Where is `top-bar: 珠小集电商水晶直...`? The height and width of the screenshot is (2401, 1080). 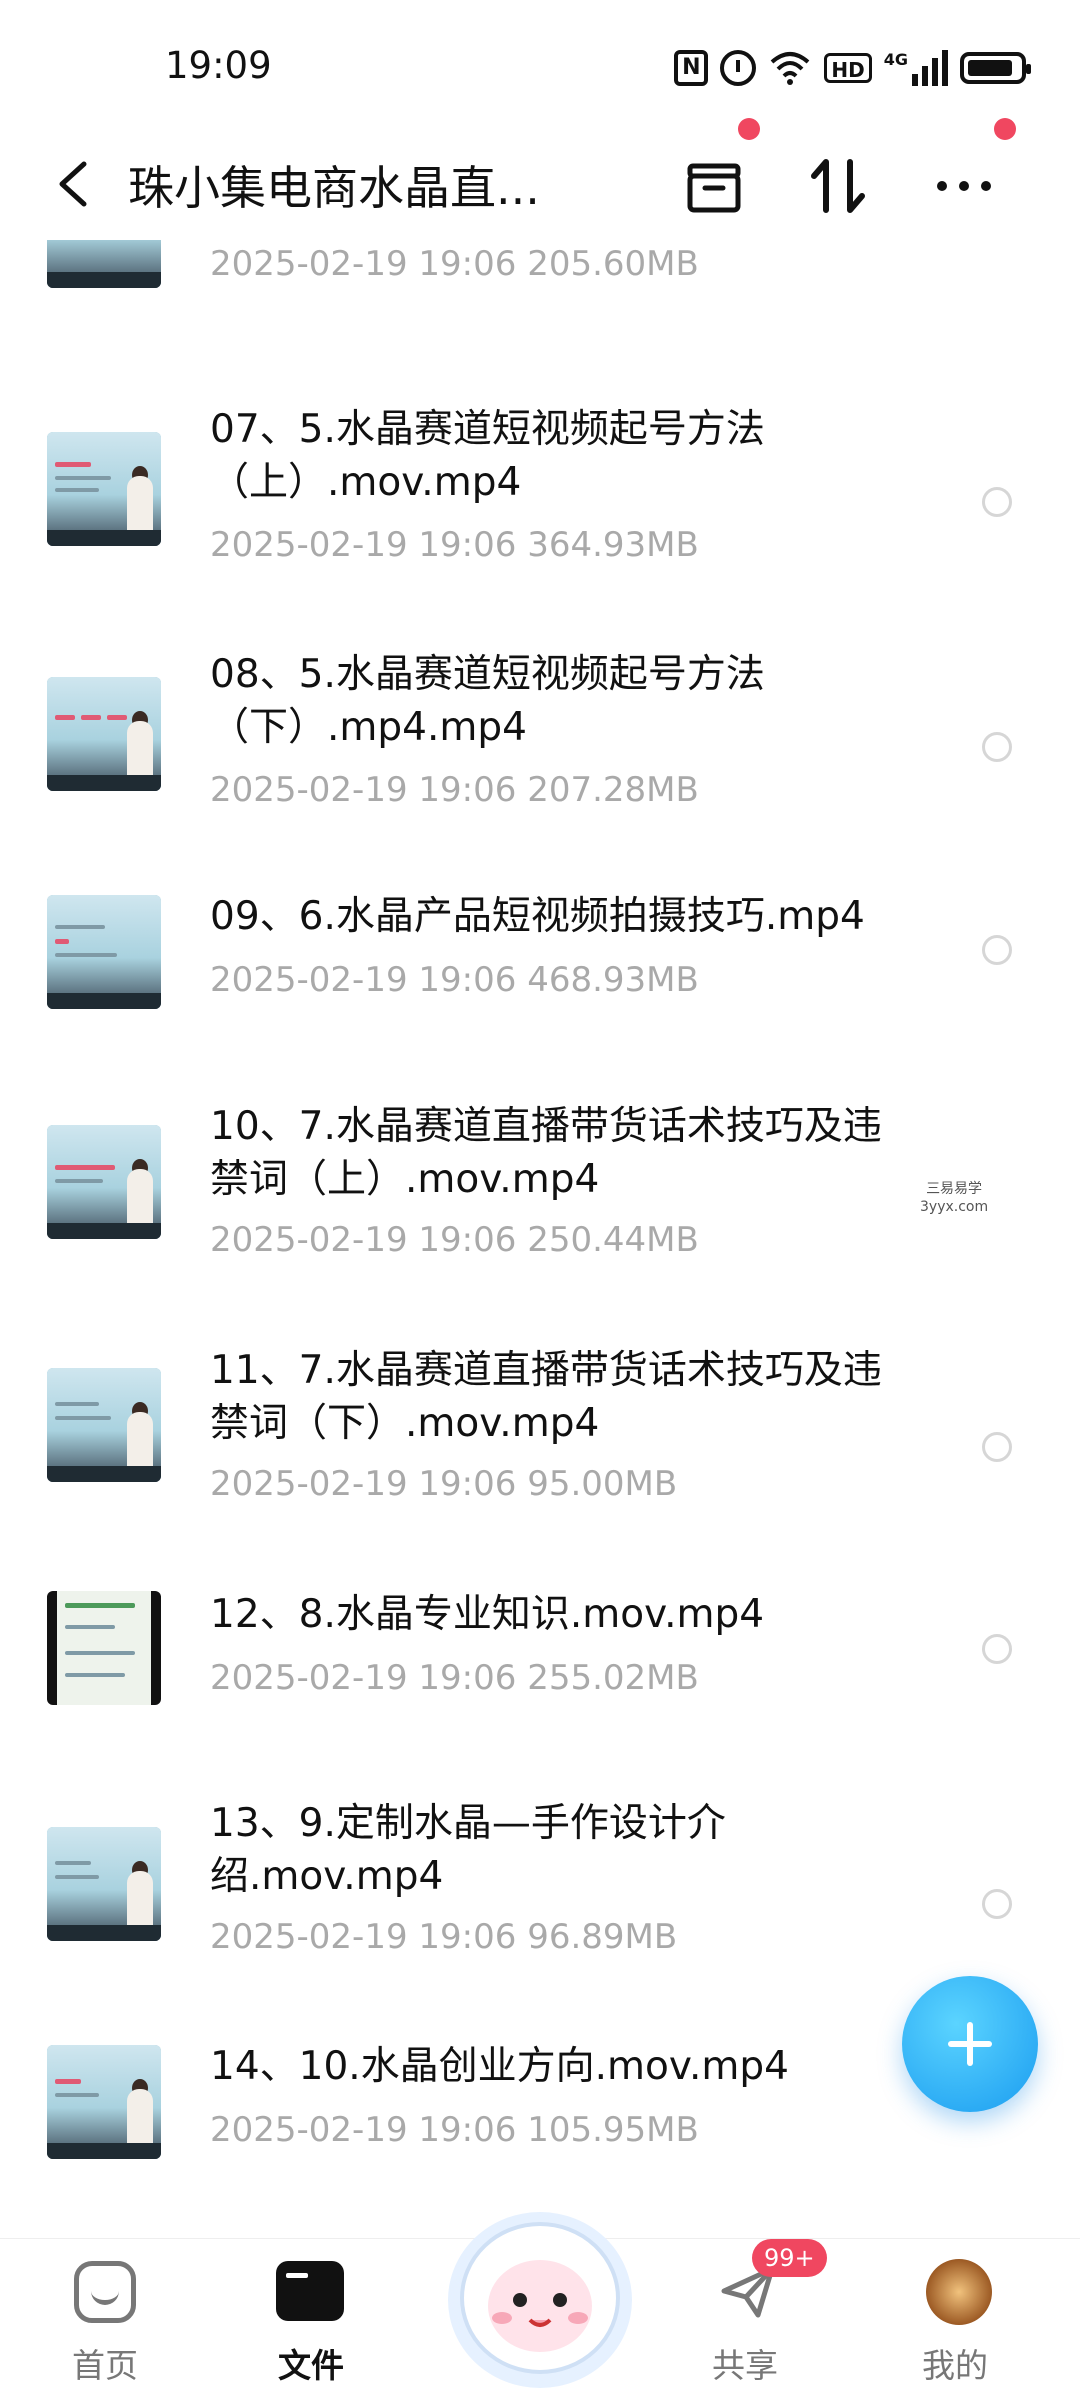
top-bar: 珠小集电商水晶直... is located at coordinates (540, 179).